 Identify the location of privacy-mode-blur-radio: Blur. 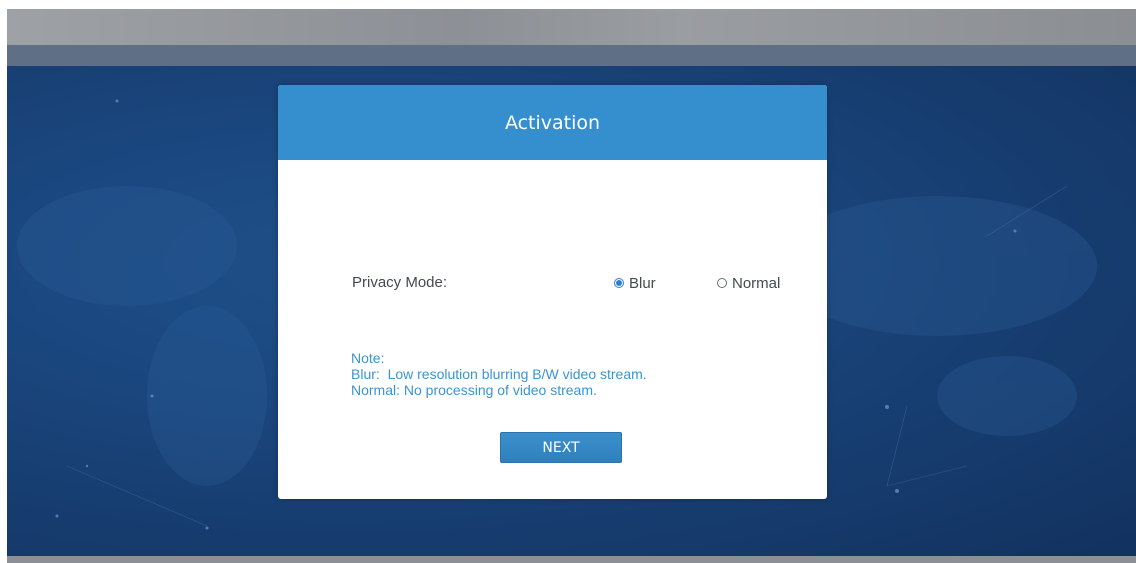
(635, 283).